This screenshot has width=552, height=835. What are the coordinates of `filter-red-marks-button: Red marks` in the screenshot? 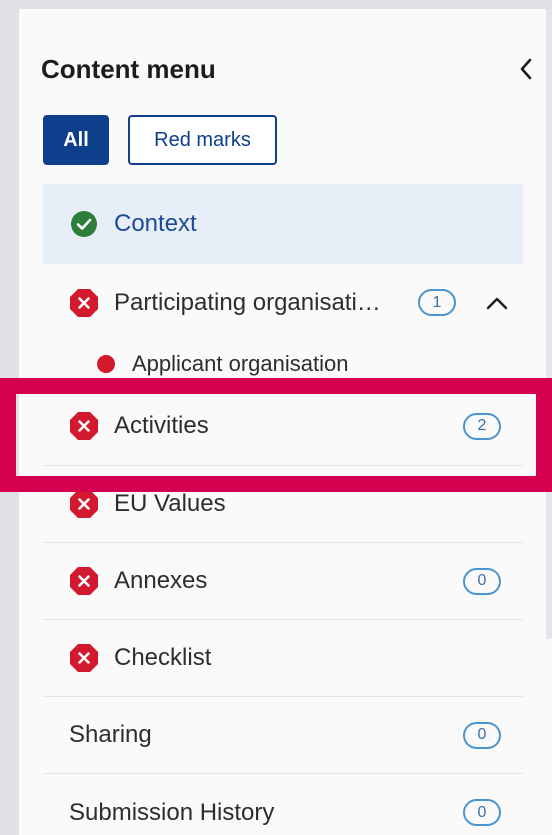 It's located at (202, 140).